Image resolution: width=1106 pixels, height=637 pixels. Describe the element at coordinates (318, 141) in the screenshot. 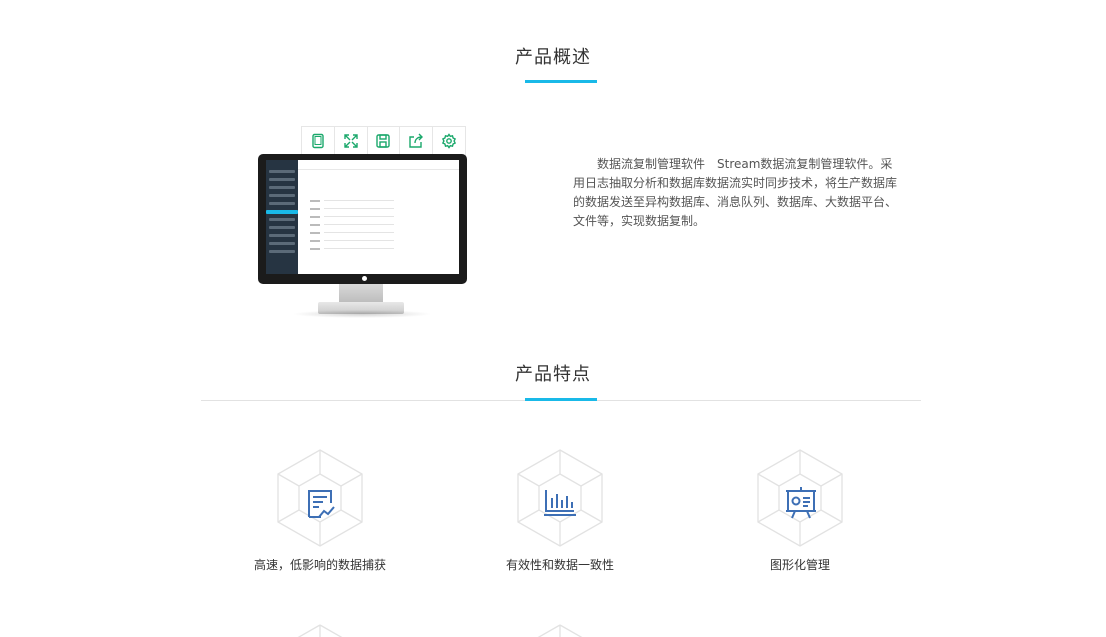

I see `tablet-icon` at that location.